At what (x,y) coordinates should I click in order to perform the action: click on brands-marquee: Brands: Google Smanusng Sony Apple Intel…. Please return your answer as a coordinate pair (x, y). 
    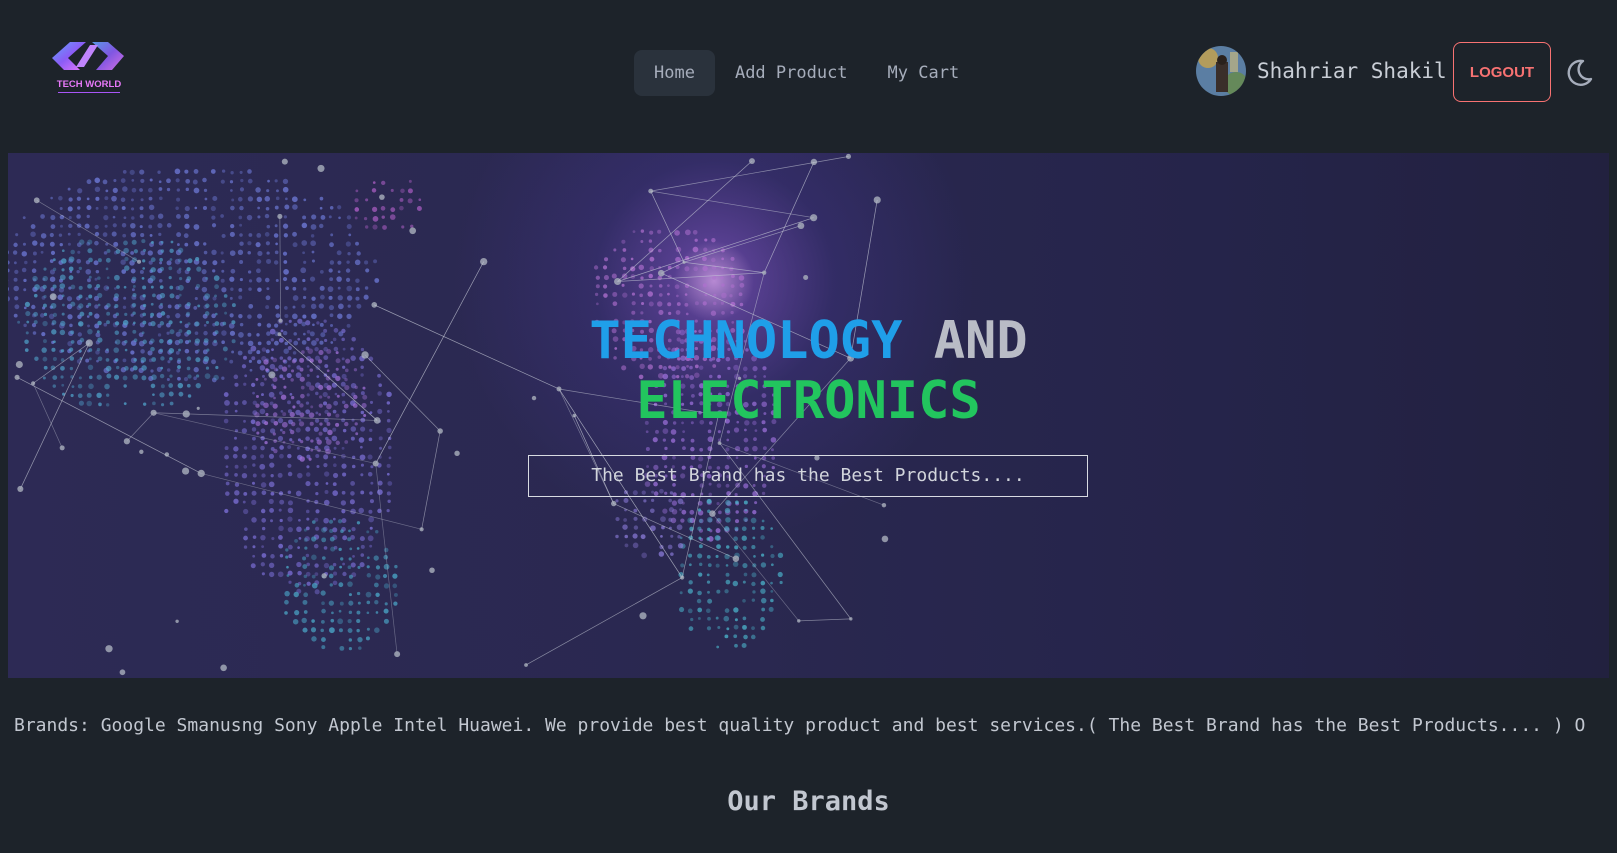
    Looking at the image, I should click on (800, 725).